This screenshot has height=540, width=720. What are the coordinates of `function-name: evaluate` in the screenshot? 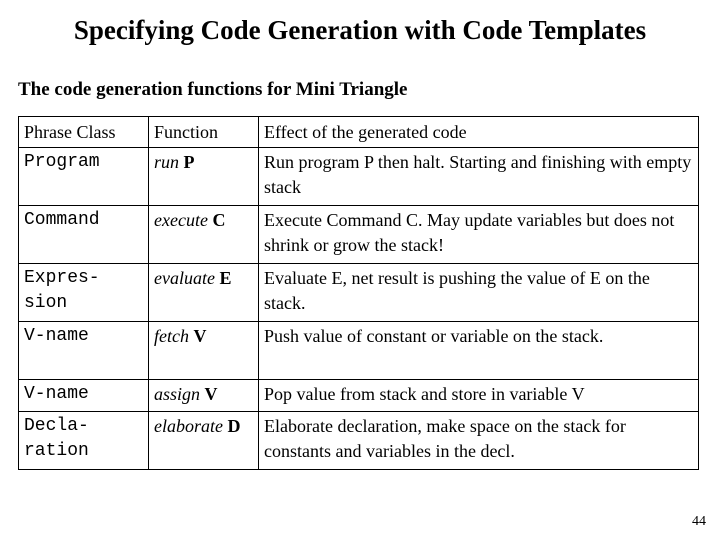 It's located at (184, 278).